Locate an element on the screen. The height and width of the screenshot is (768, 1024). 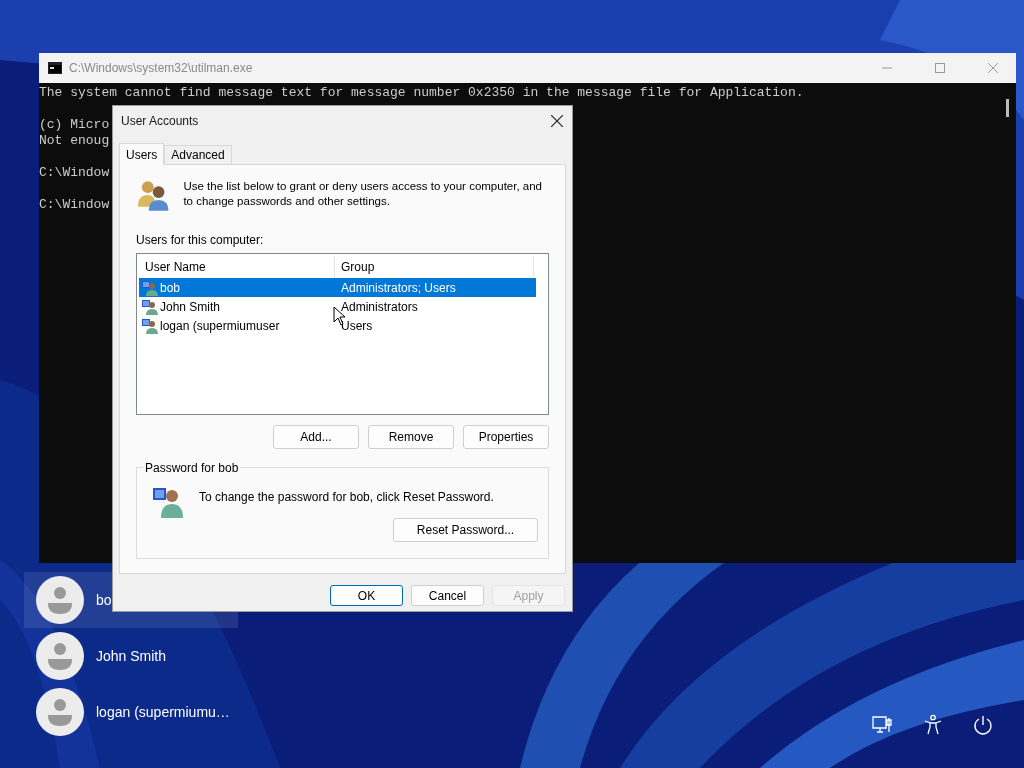
list-button: Properties is located at coordinates (506, 437).